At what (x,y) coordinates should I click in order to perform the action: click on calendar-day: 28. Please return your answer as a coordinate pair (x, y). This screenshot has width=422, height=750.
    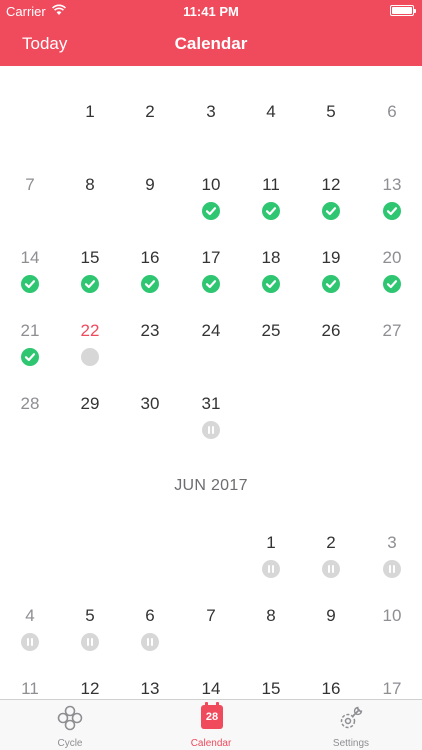
    Looking at the image, I should click on (30, 424).